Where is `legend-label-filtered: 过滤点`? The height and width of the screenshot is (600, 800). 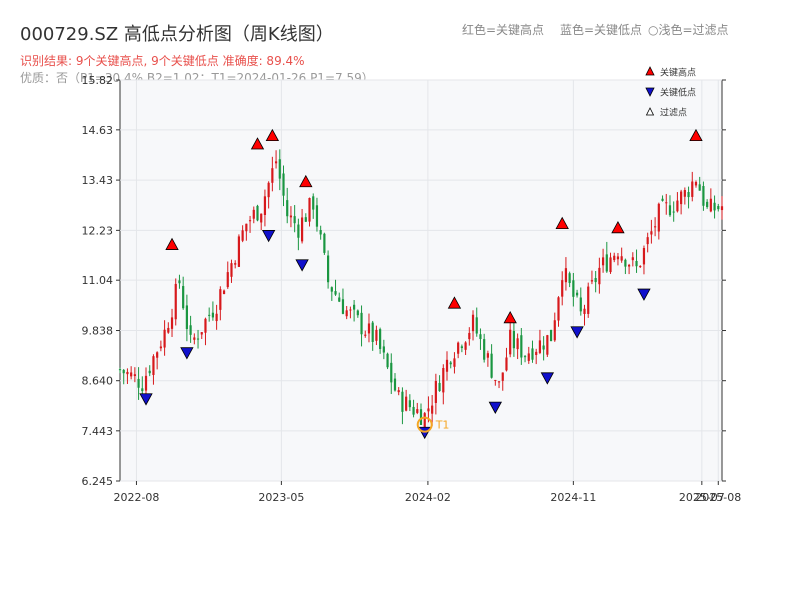
legend-label-filtered: 过滤点 is located at coordinates (673, 113).